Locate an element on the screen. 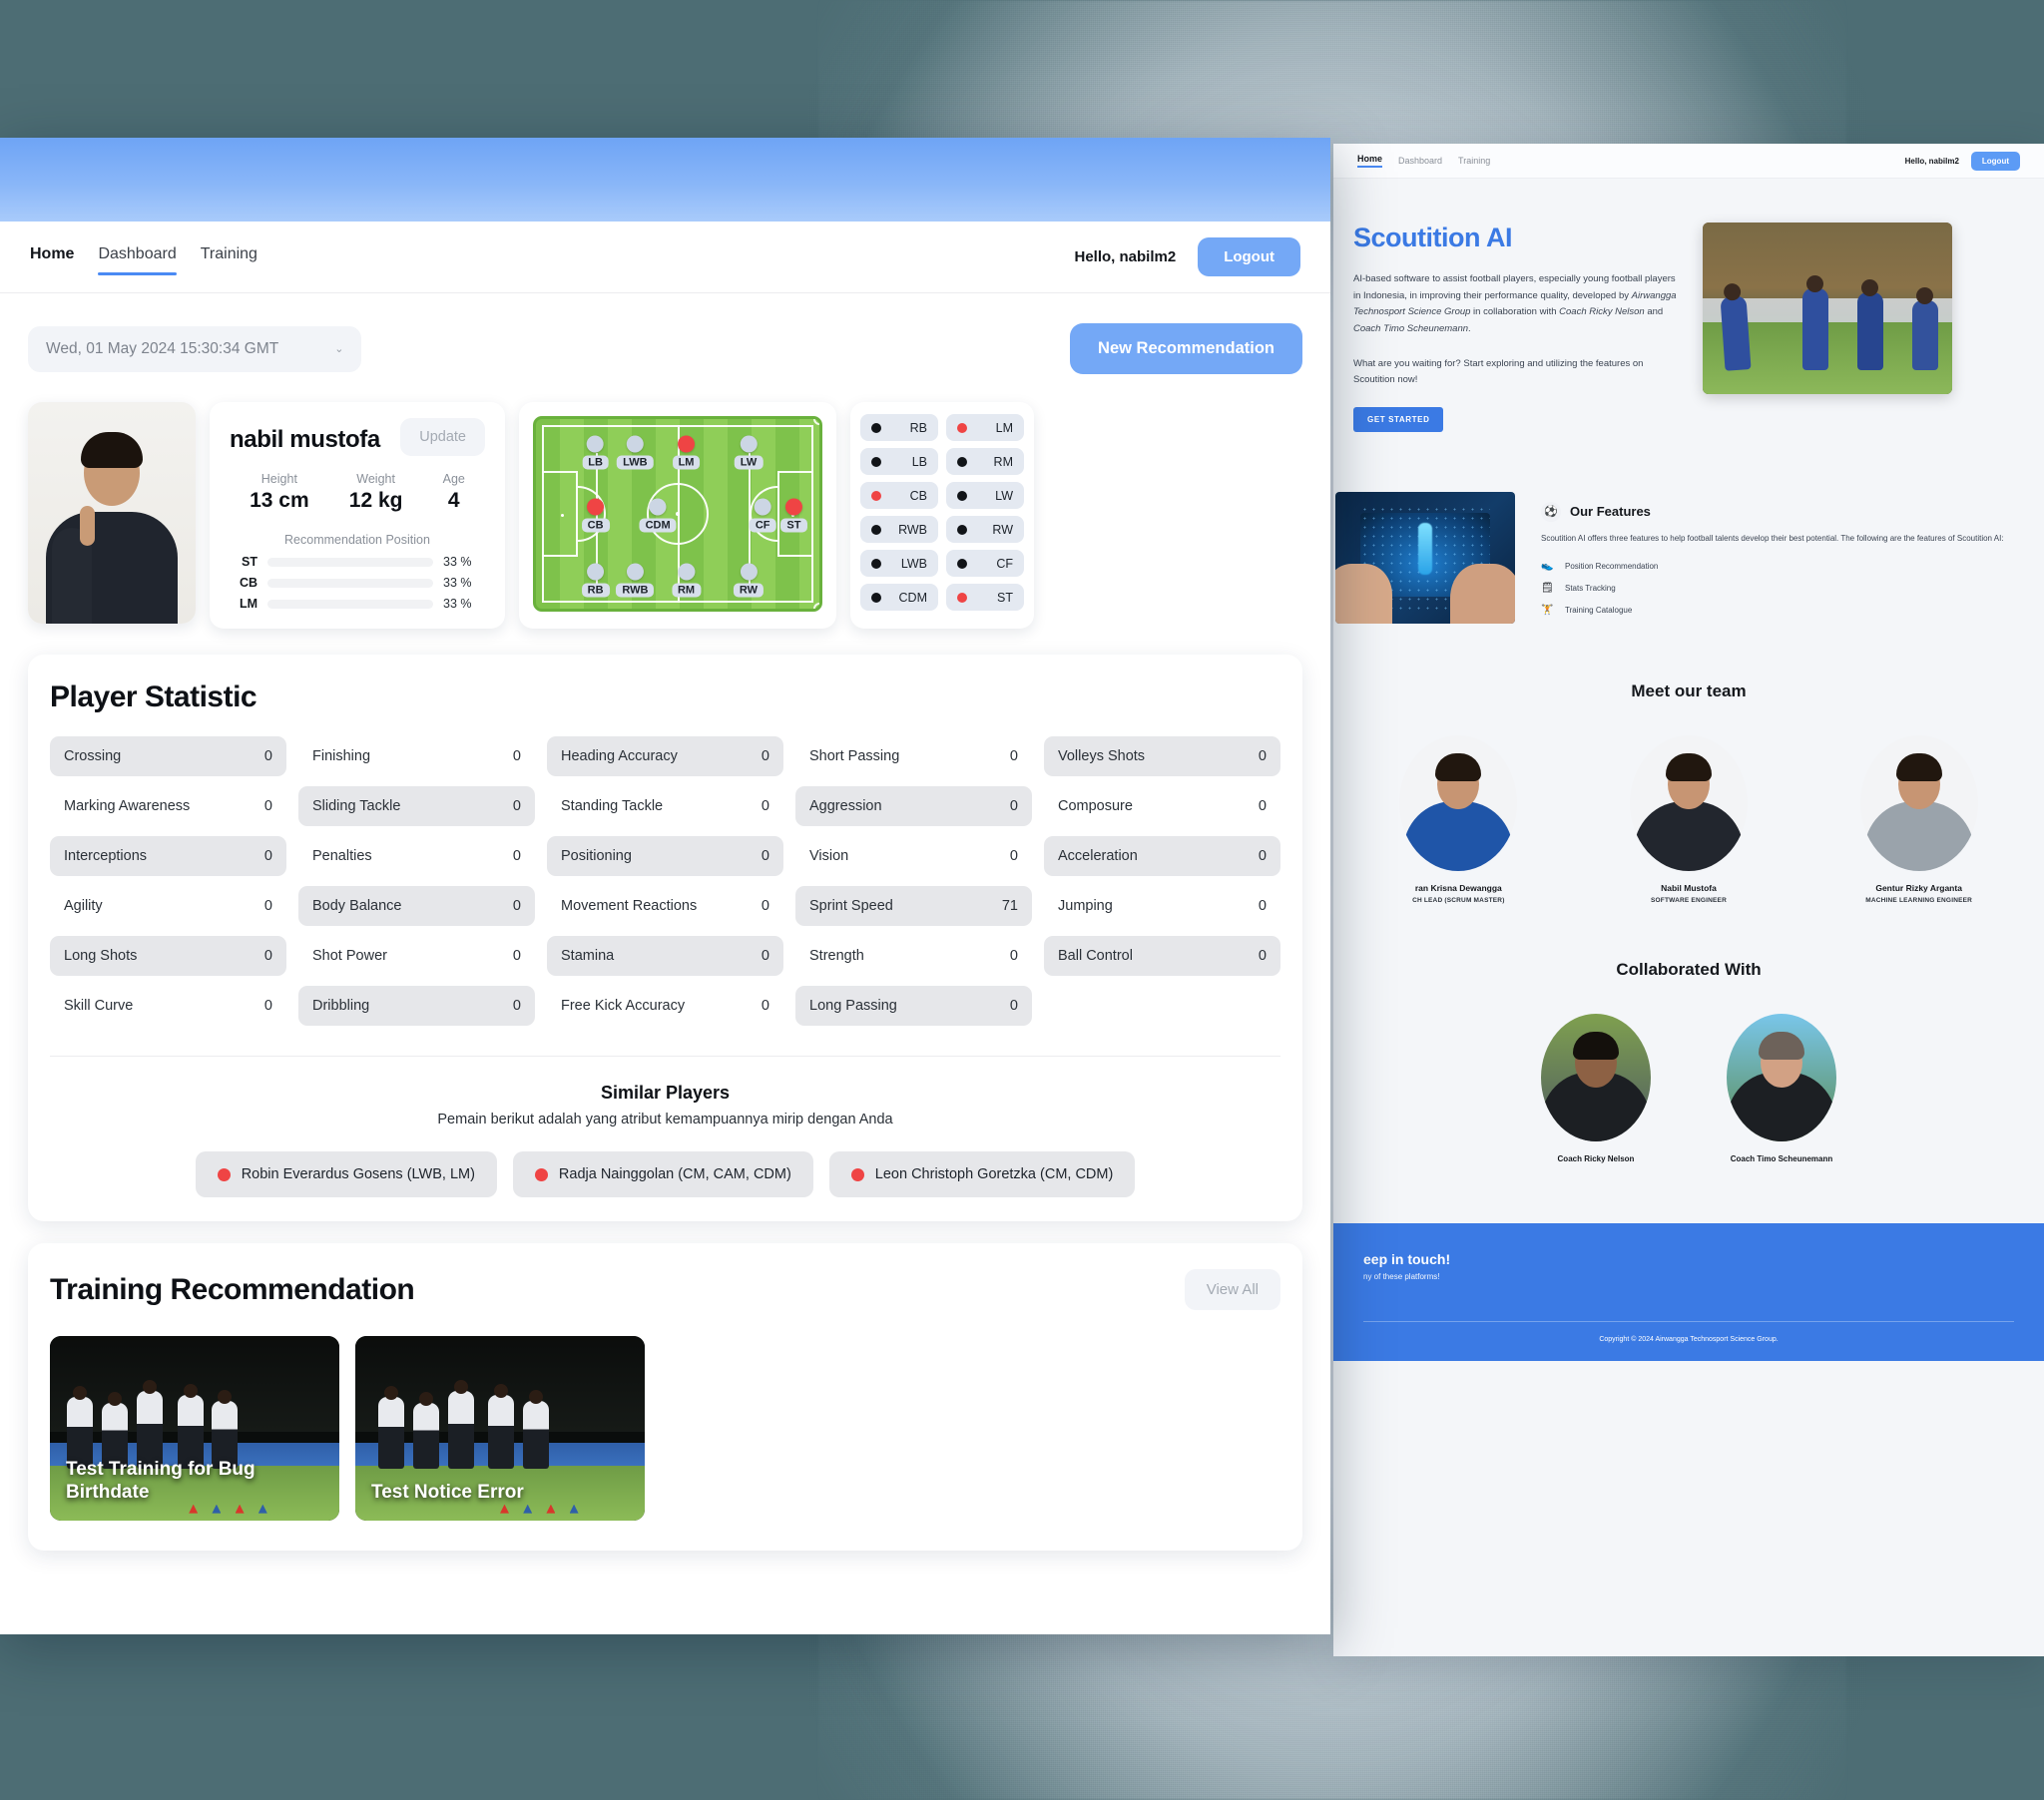 The width and height of the screenshot is (2044, 1800). pitch-position-lb: LB is located at coordinates (595, 453).